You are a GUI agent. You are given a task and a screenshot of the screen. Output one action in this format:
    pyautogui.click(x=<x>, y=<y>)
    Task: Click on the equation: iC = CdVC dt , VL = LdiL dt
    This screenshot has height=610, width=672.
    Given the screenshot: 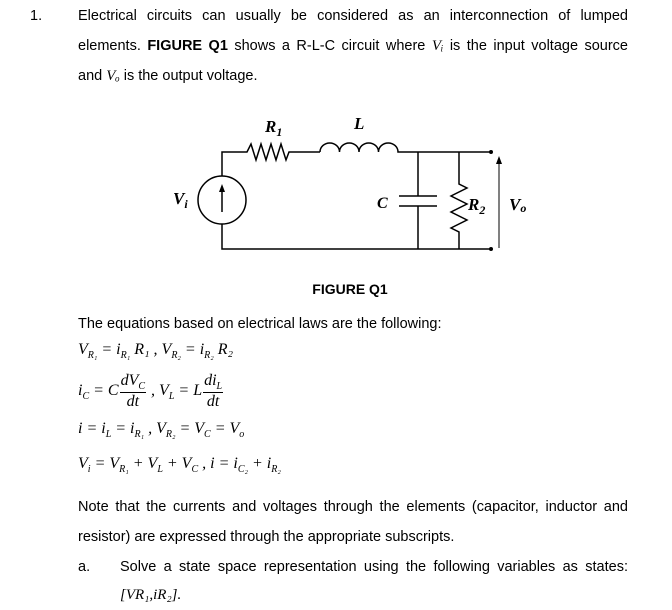 What is the action you would take?
    pyautogui.click(x=151, y=391)
    